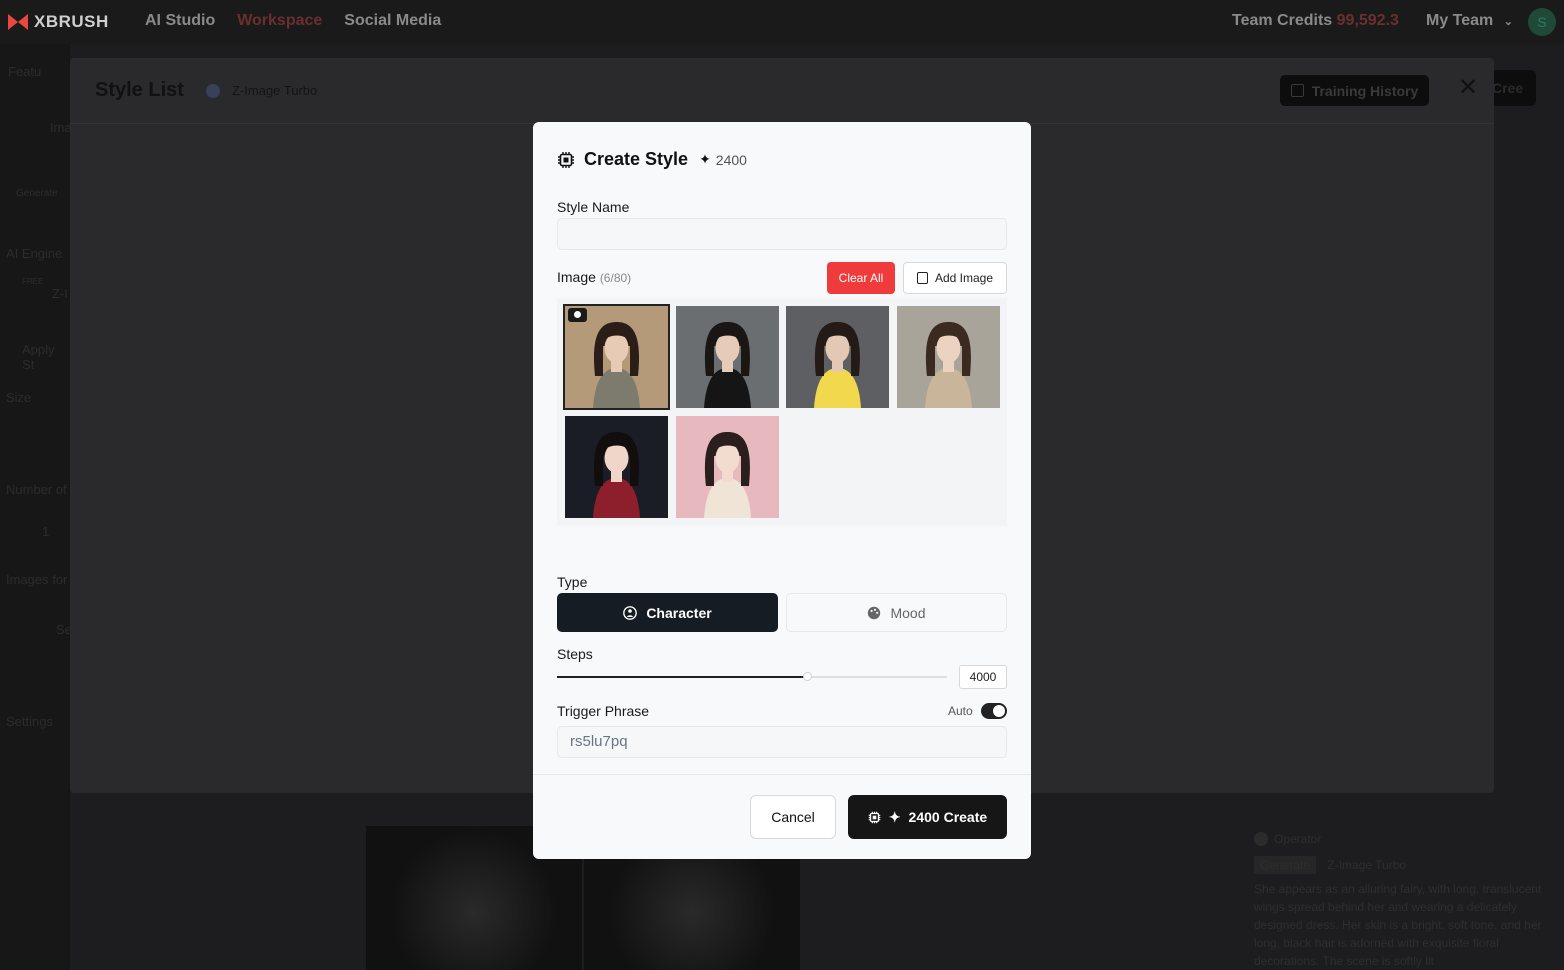 This screenshot has width=1564, height=970. Describe the element at coordinates (139, 90) in the screenshot. I see `style-list-title: Style List` at that location.